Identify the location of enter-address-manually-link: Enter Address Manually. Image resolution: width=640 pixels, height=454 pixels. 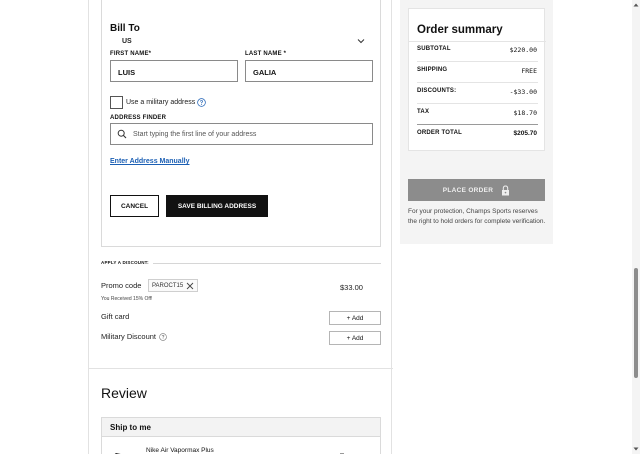
(150, 161).